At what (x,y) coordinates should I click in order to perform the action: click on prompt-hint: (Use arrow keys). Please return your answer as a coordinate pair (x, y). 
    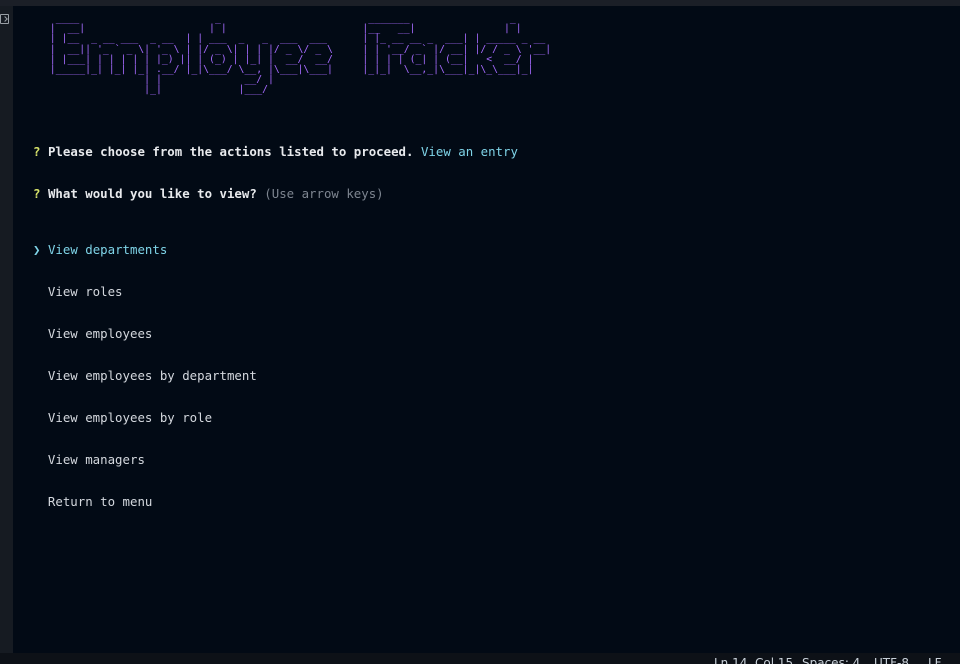
    Looking at the image, I should click on (324, 193).